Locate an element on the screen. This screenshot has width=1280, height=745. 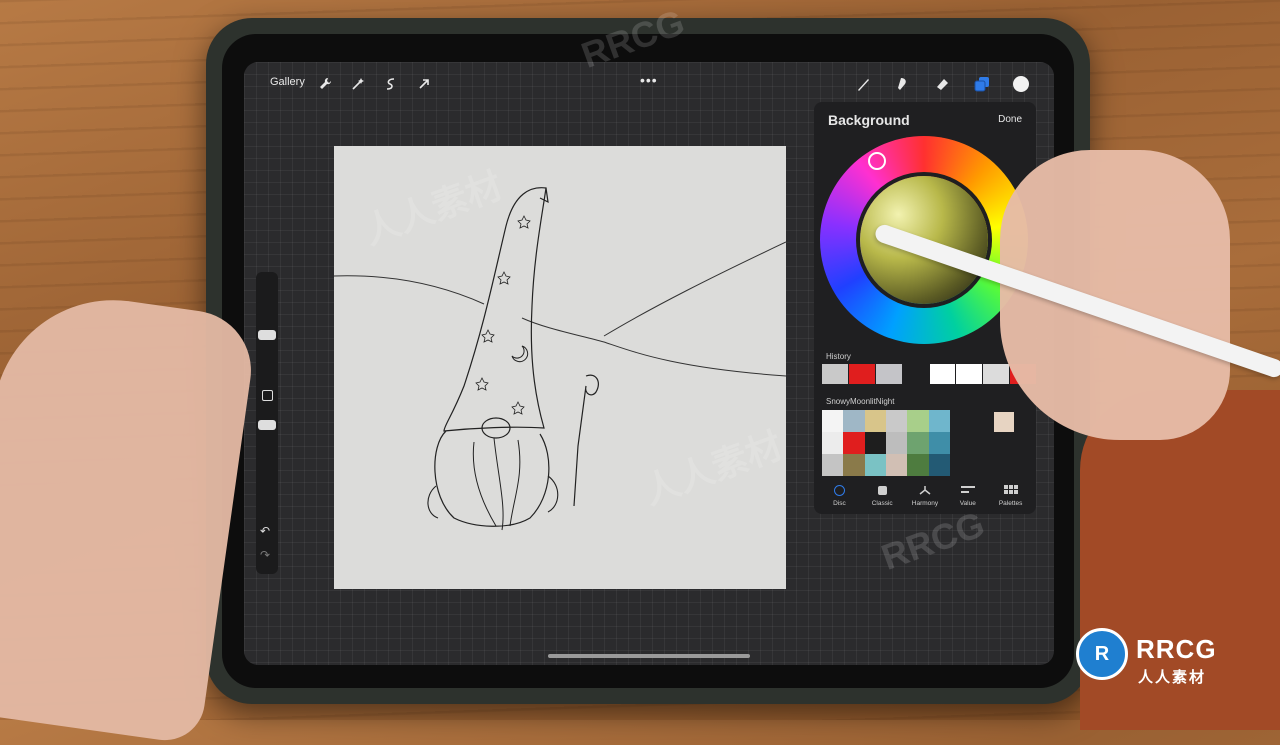
gallery-button: Gallery is located at coordinates (287, 82).